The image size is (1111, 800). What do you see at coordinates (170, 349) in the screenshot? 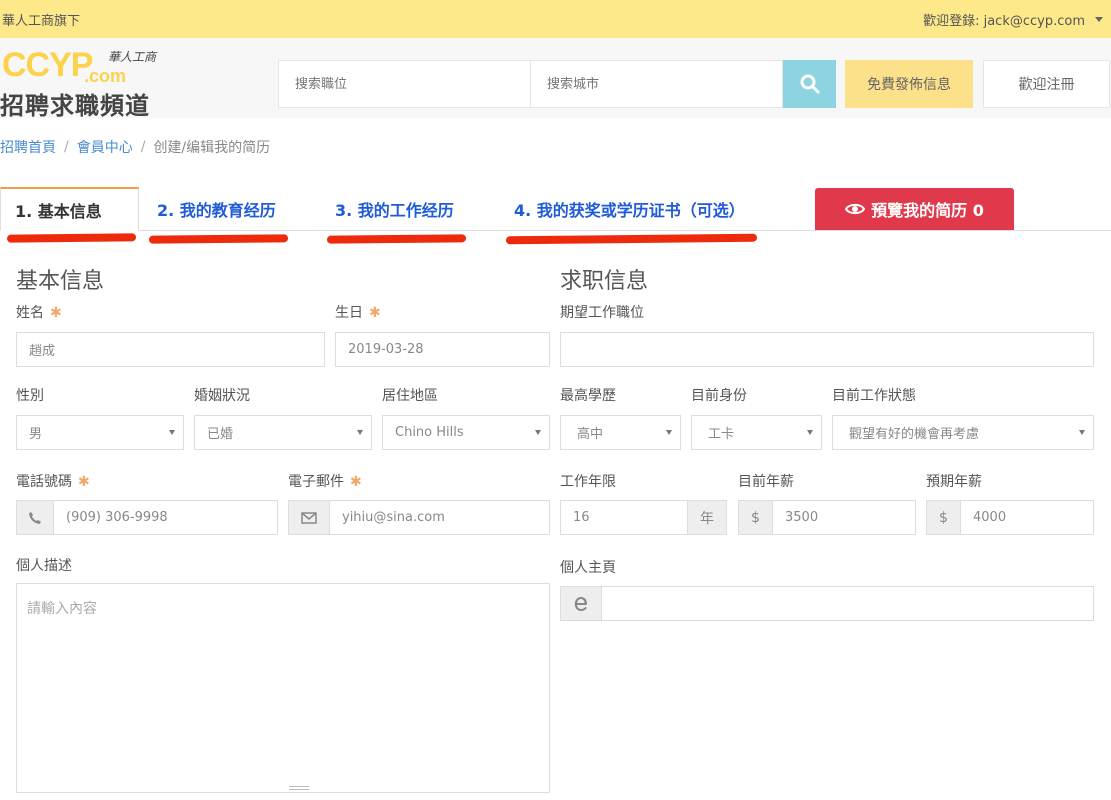
I see `name-input: 趙成` at bounding box center [170, 349].